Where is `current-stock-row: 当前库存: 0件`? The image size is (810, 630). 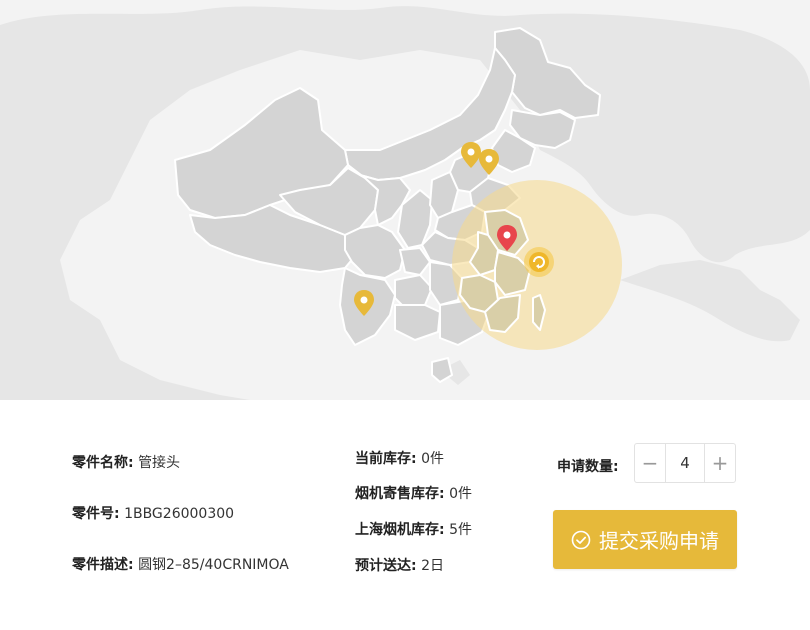
current-stock-row: 当前库存: 0件 is located at coordinates (399, 458).